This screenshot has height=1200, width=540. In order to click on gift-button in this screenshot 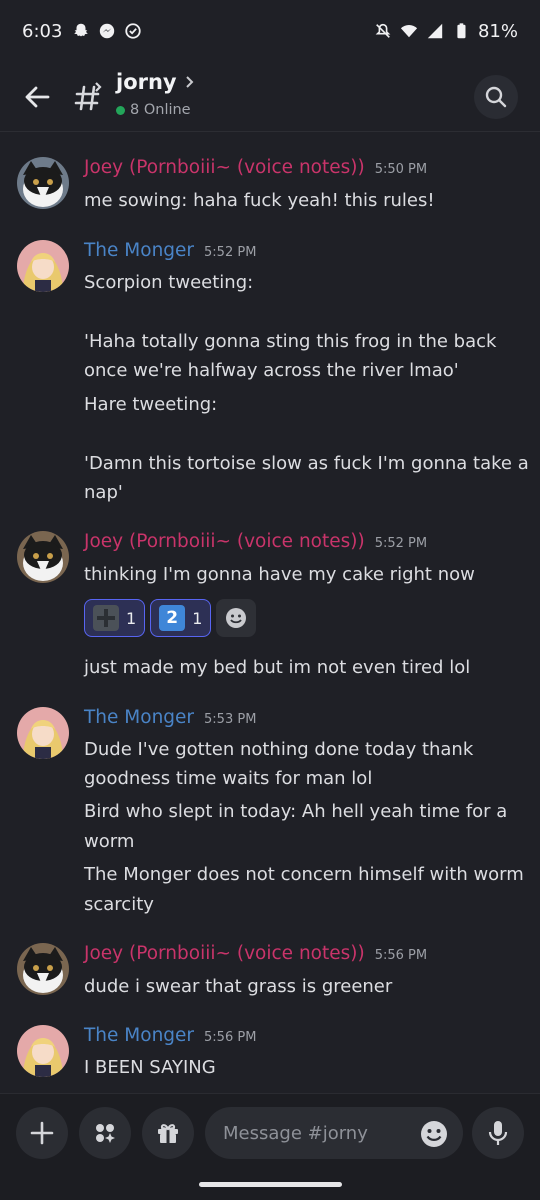, I will do `click(168, 1133)`.